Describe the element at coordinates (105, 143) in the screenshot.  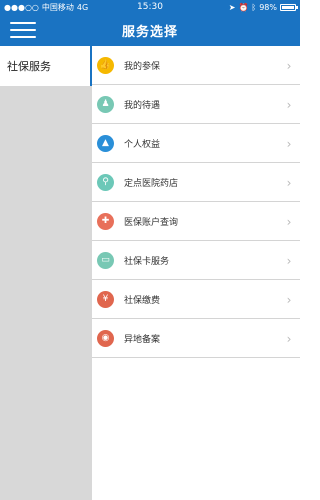
I see `graduation-cap-icon: ▲` at that location.